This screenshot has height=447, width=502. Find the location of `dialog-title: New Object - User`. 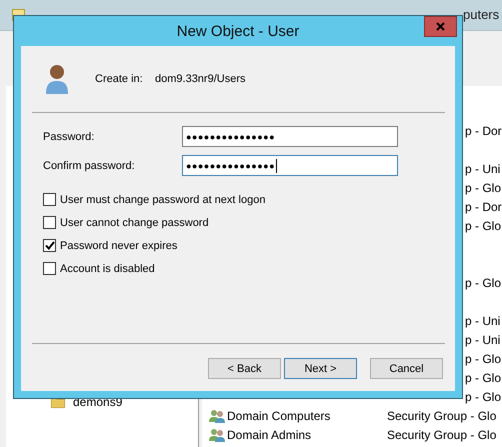

dialog-title: New Object - User is located at coordinates (238, 31).